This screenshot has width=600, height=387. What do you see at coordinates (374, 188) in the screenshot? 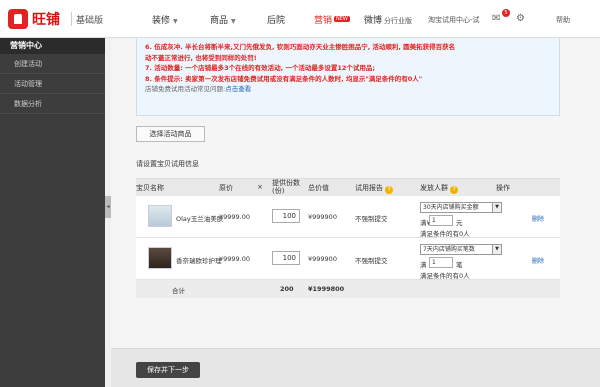
I see `col-report: 试用报告 ?` at bounding box center [374, 188].